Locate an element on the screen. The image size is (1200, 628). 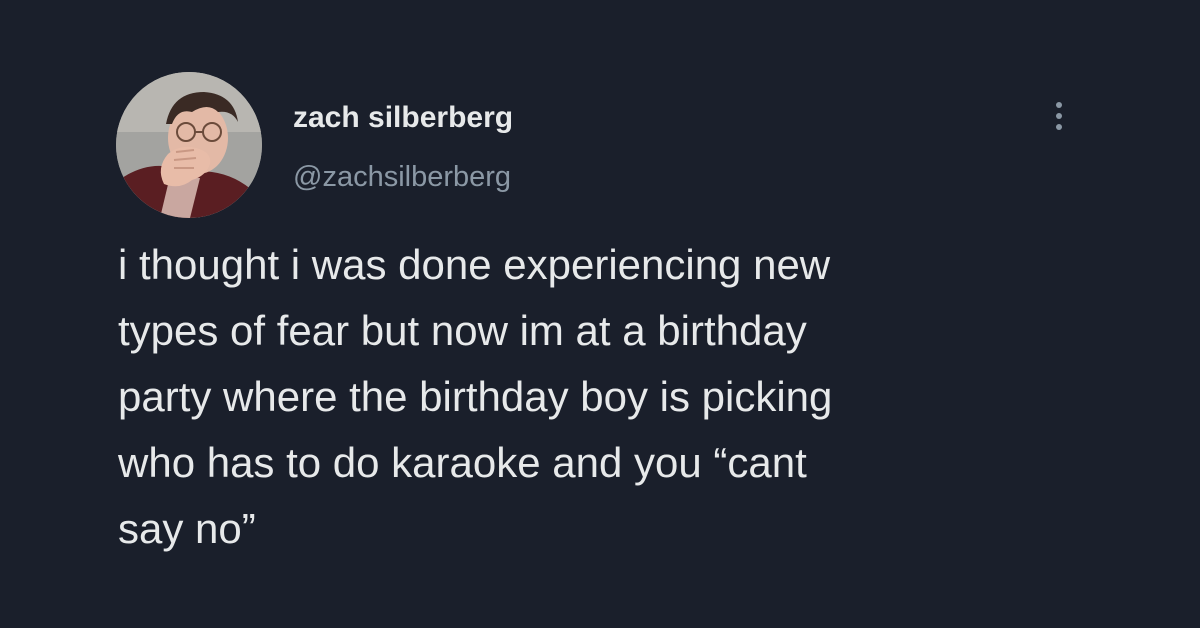
tweet-text-line: i thought i was done experiencing new is located at coordinates (474, 264).